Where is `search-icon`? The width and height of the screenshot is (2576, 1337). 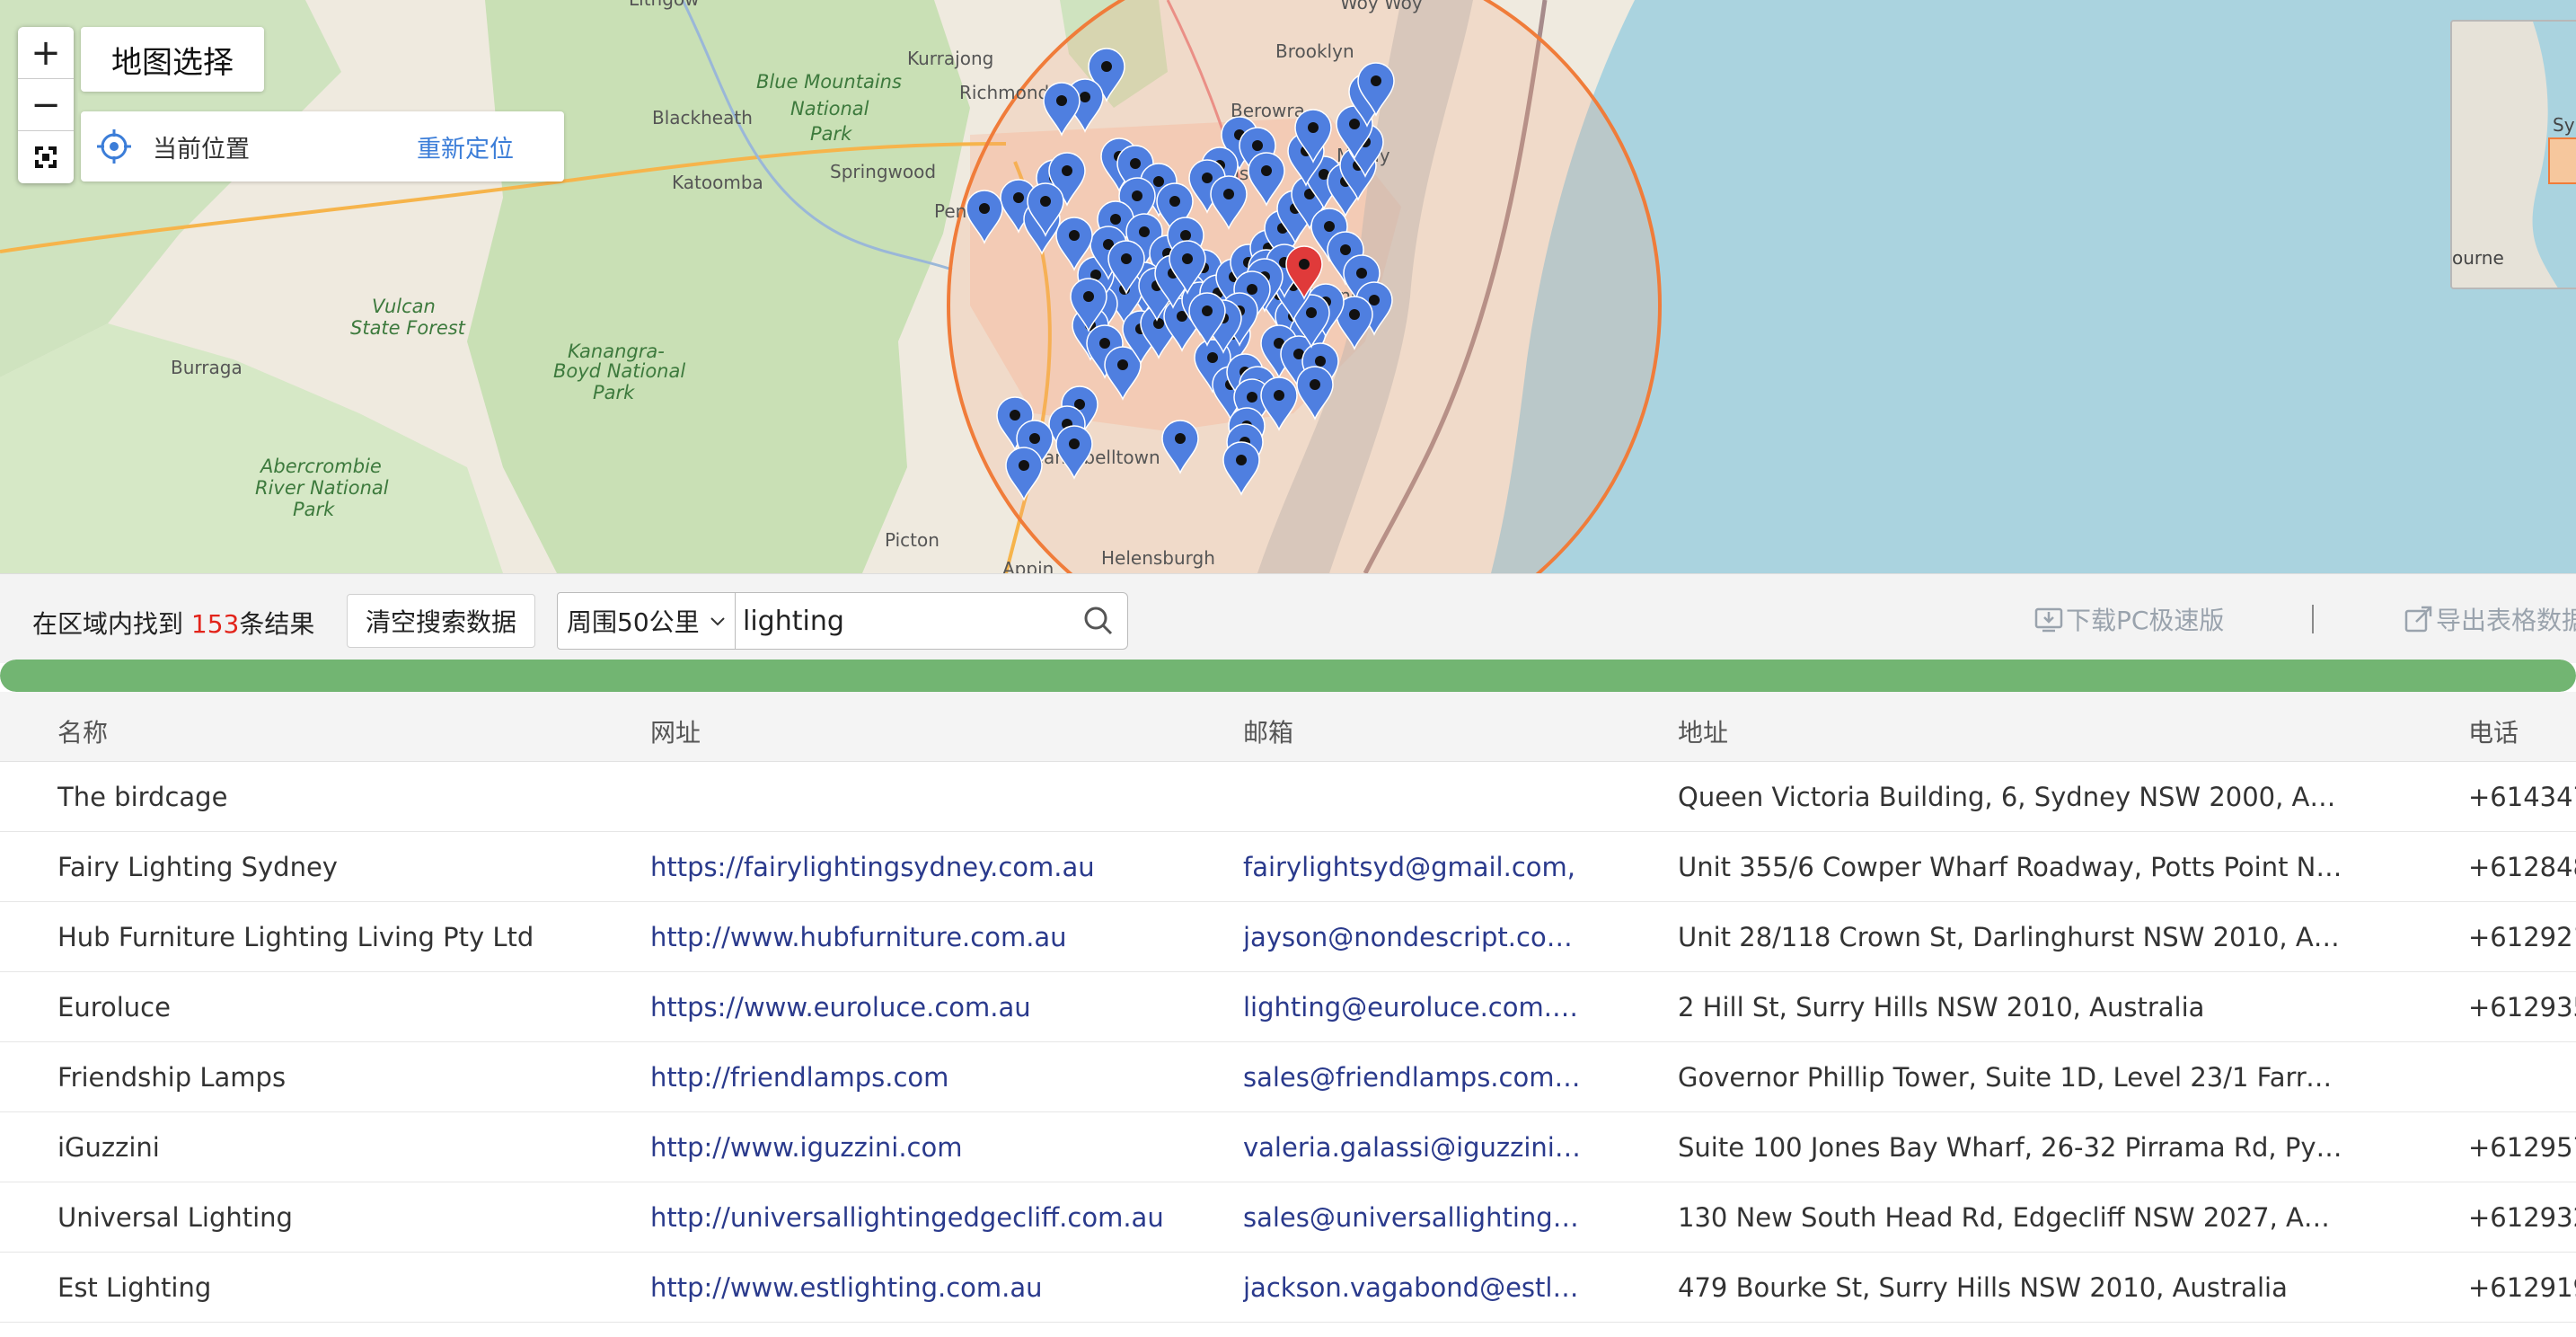 search-icon is located at coordinates (1098, 621).